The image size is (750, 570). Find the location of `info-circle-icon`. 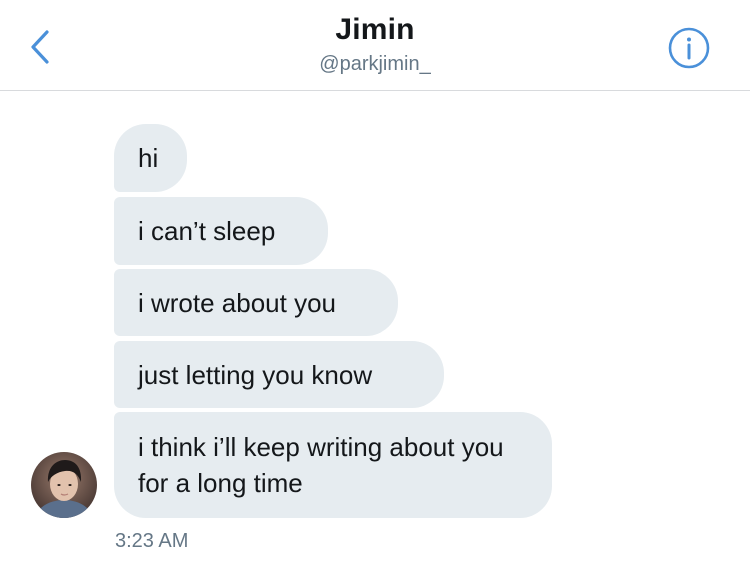

info-circle-icon is located at coordinates (689, 48).